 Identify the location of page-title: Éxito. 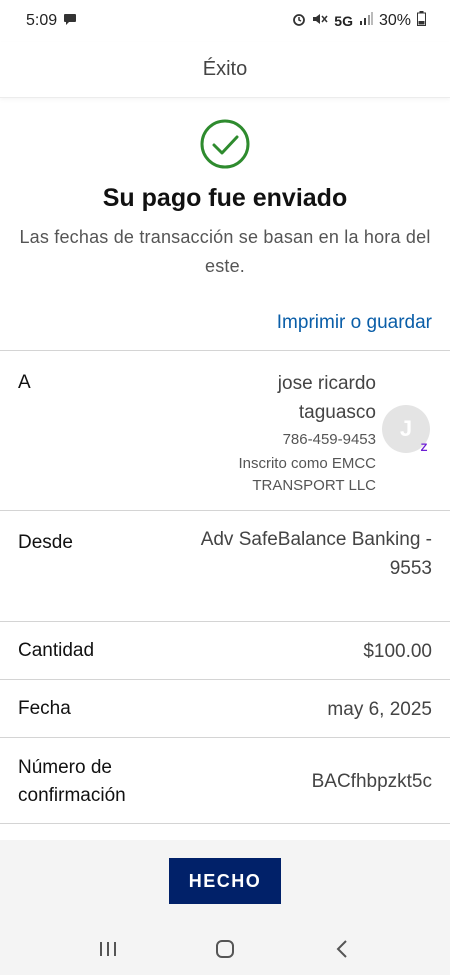
(225, 69).